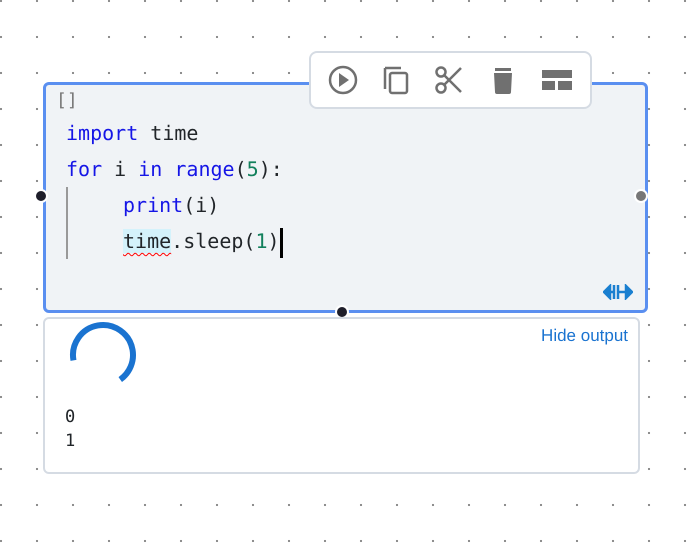 The width and height of the screenshot is (688, 544). Describe the element at coordinates (67, 101) in the screenshot. I see `execution-prompt: []` at that location.